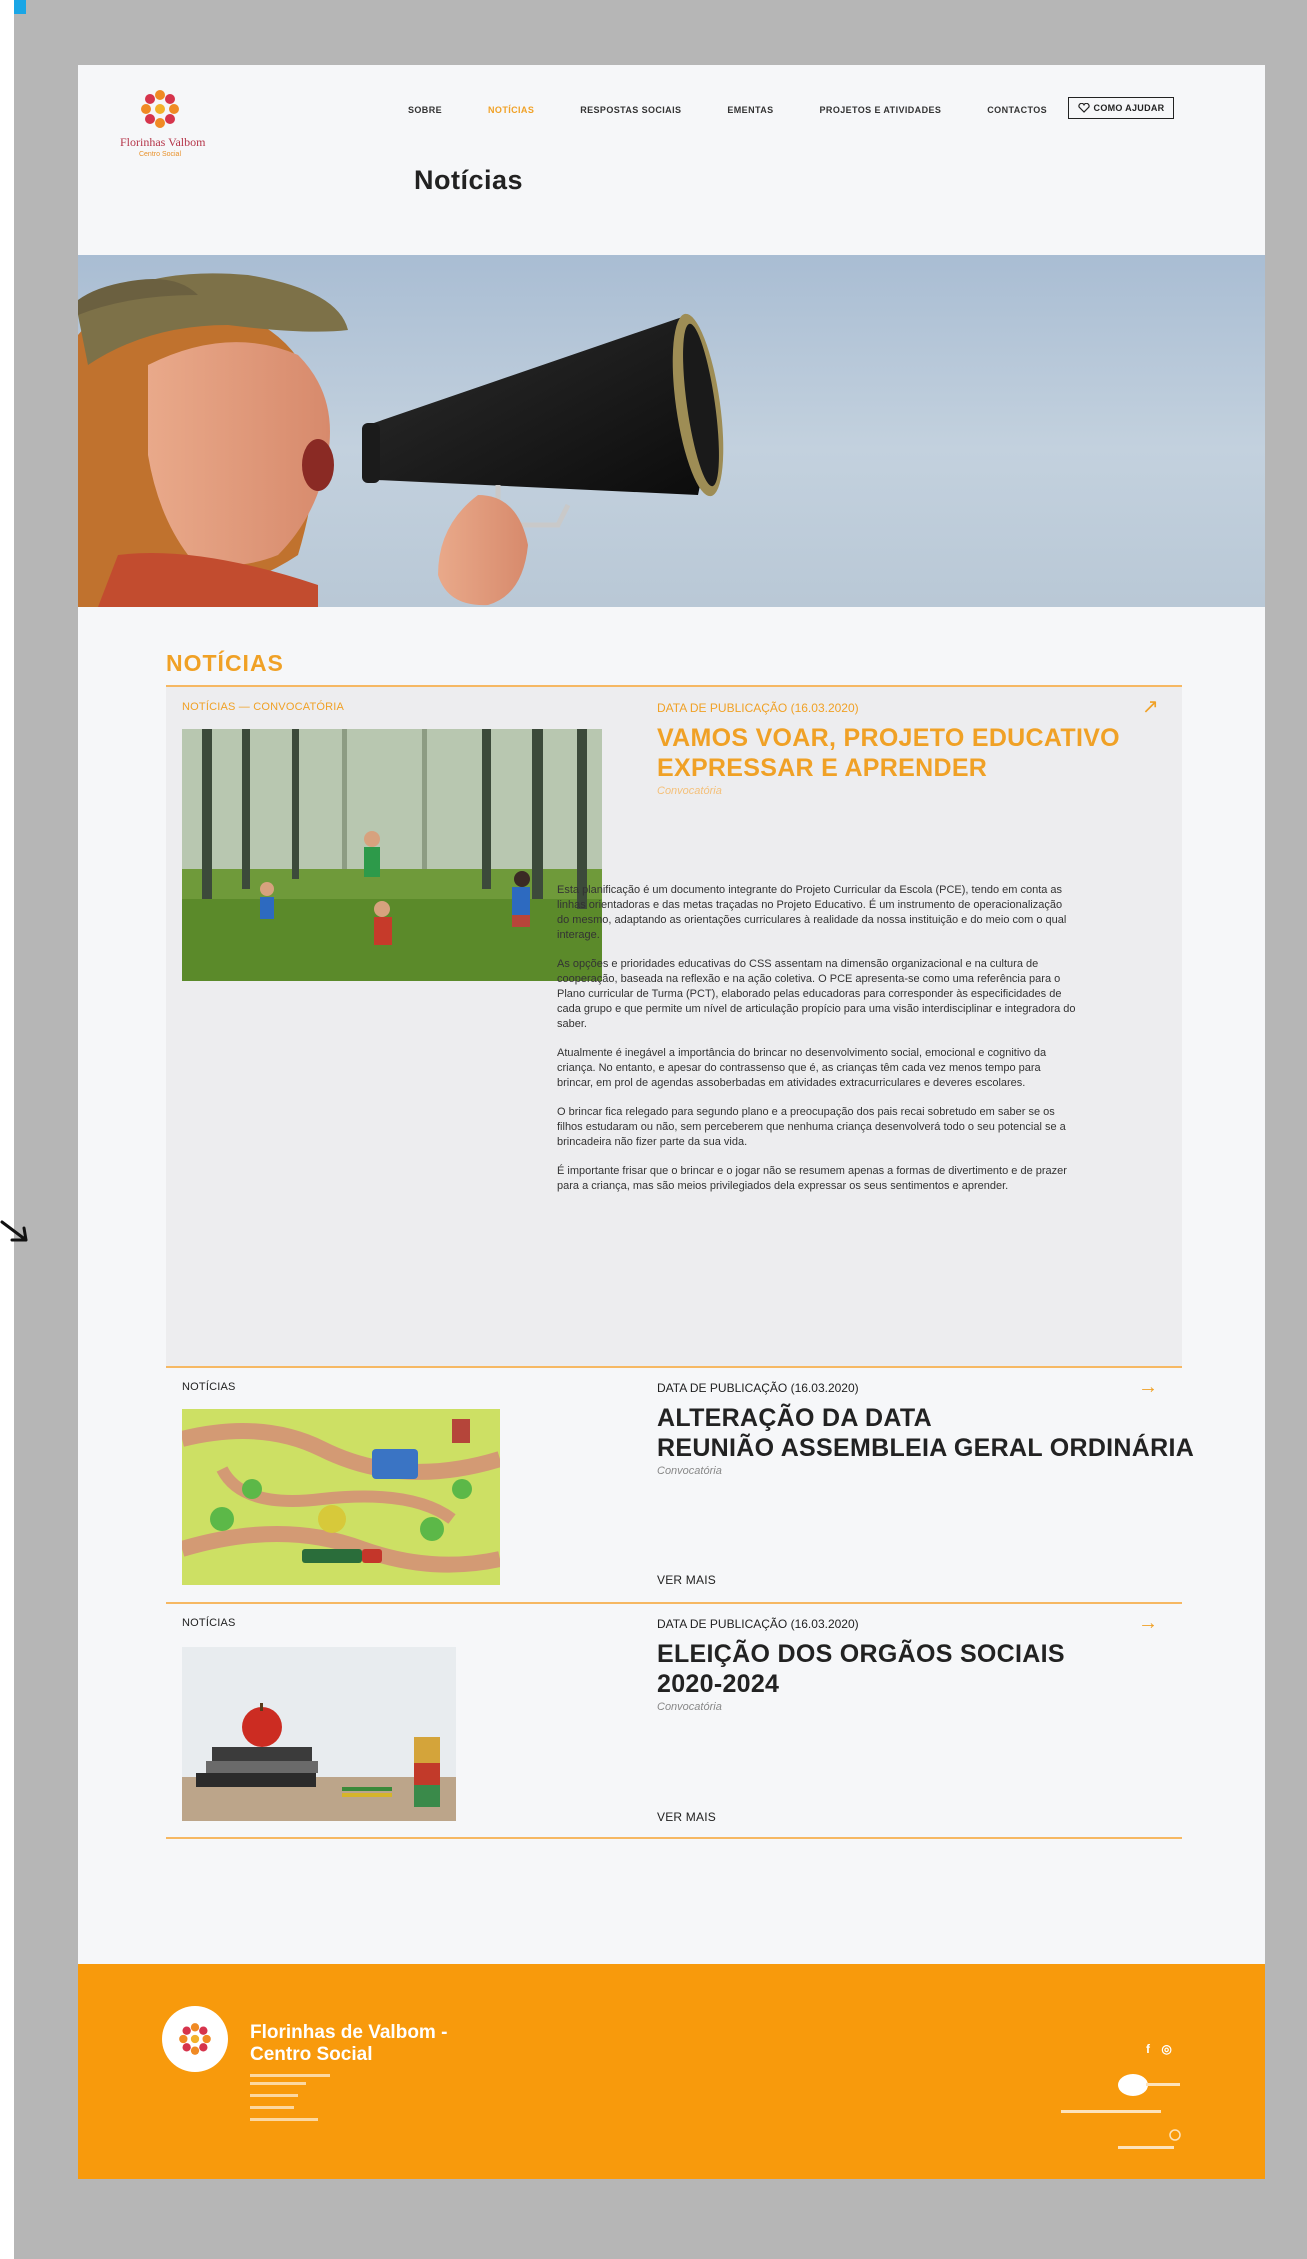 The image size is (1307, 2259). Describe the element at coordinates (861, 1669) in the screenshot. I see `news-item-title: ELEIÇÃO DOS ORGÃOS SOCIAIS 2020-2024` at that location.